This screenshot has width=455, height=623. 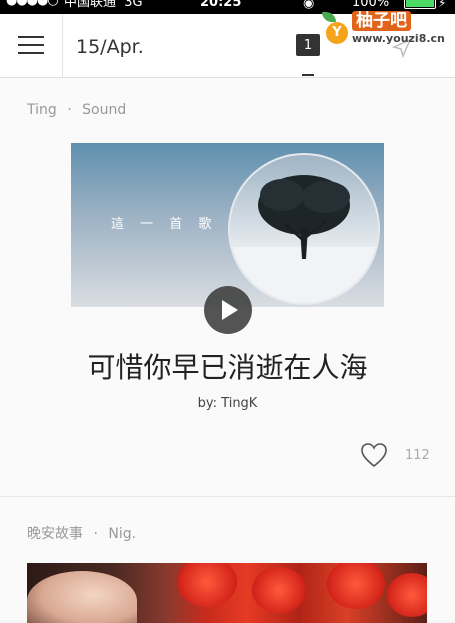 I want to click on song-author: by: TingK, so click(x=227, y=403).